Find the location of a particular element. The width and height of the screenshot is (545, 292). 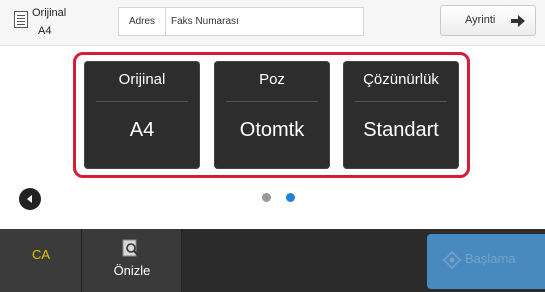

preview-button: Önizle is located at coordinates (132, 260).